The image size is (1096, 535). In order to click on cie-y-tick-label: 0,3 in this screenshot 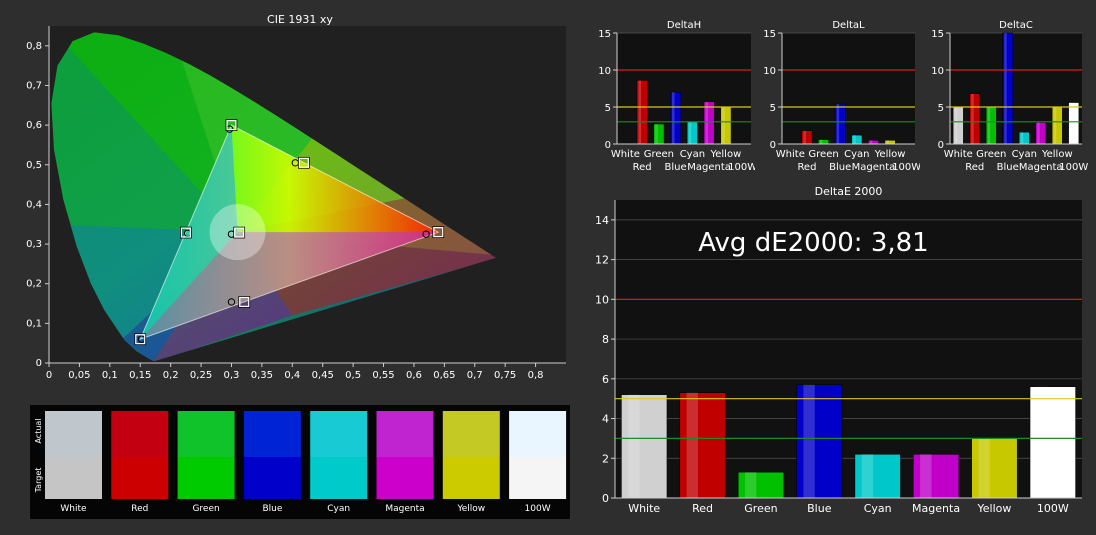, I will do `click(34, 244)`.